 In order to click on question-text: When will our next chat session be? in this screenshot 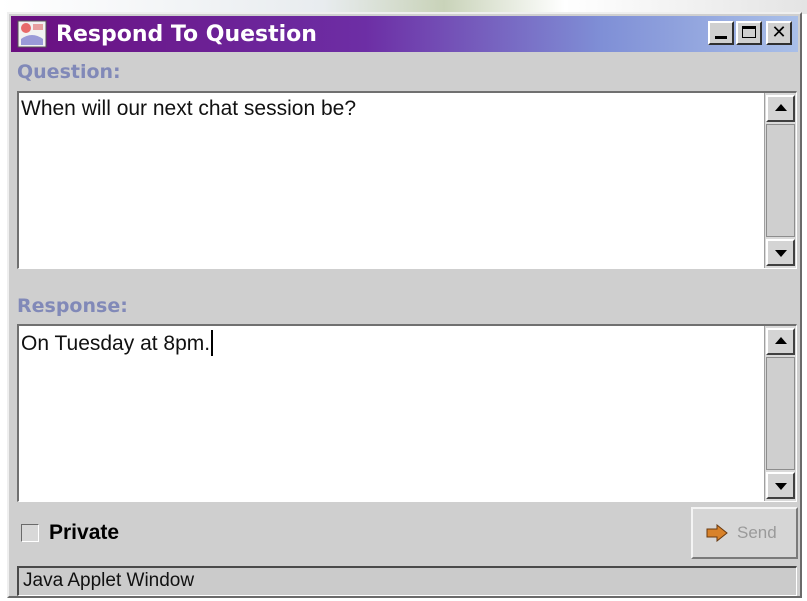, I will do `click(189, 108)`.